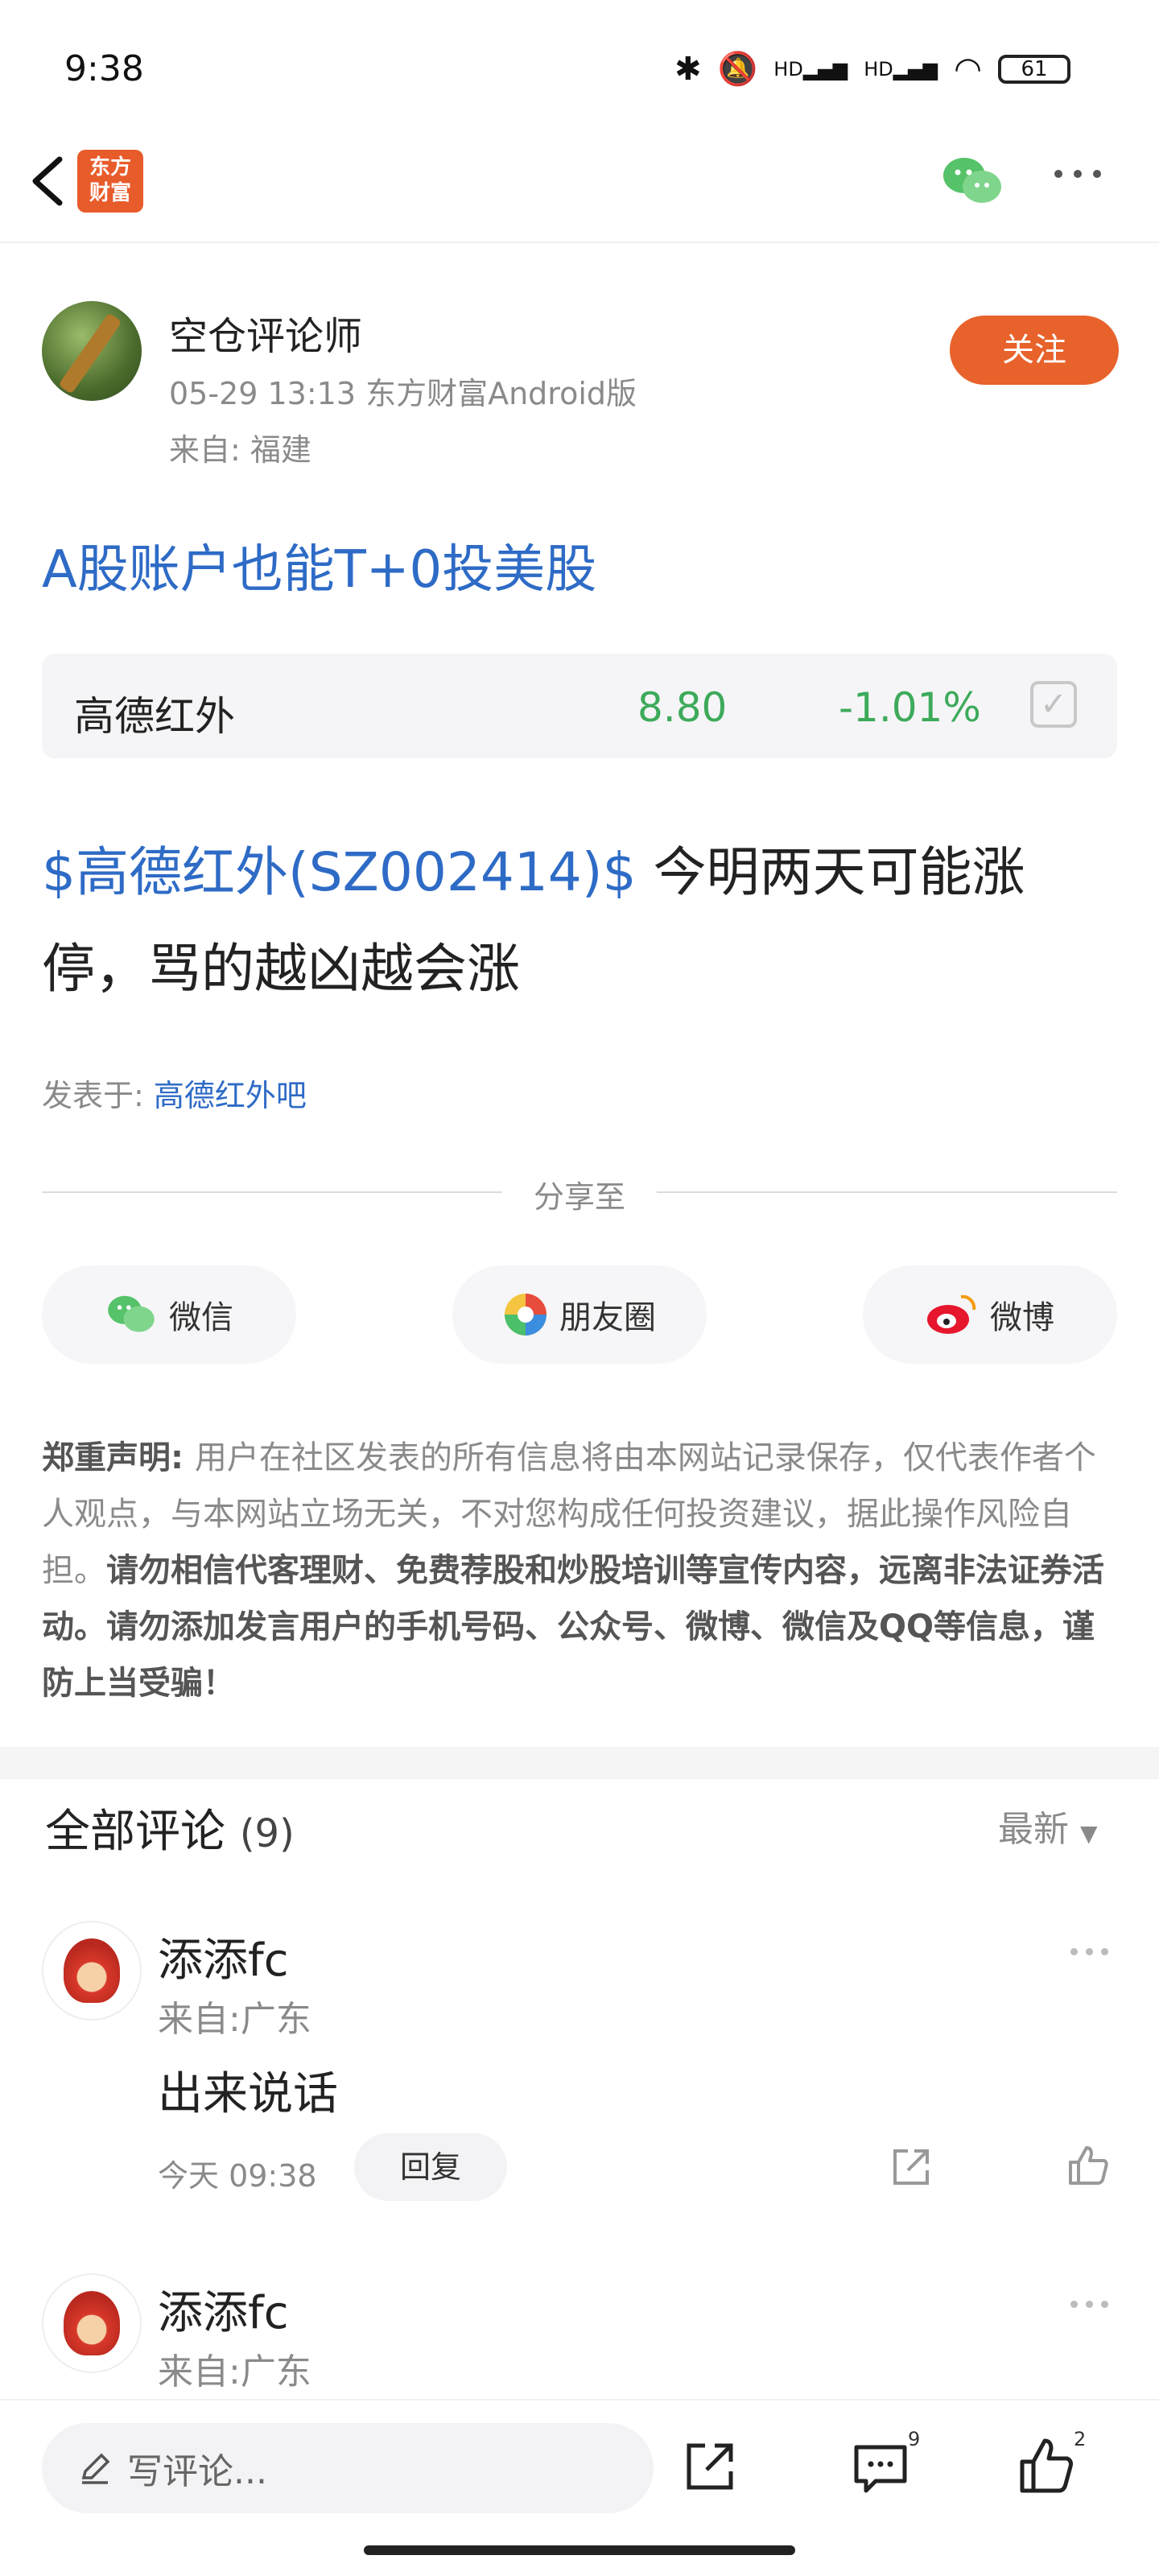 The width and height of the screenshot is (1159, 2576). Describe the element at coordinates (579, 706) in the screenshot. I see `stock-card: 高德红外 8.80 -1.01% ✓` at that location.